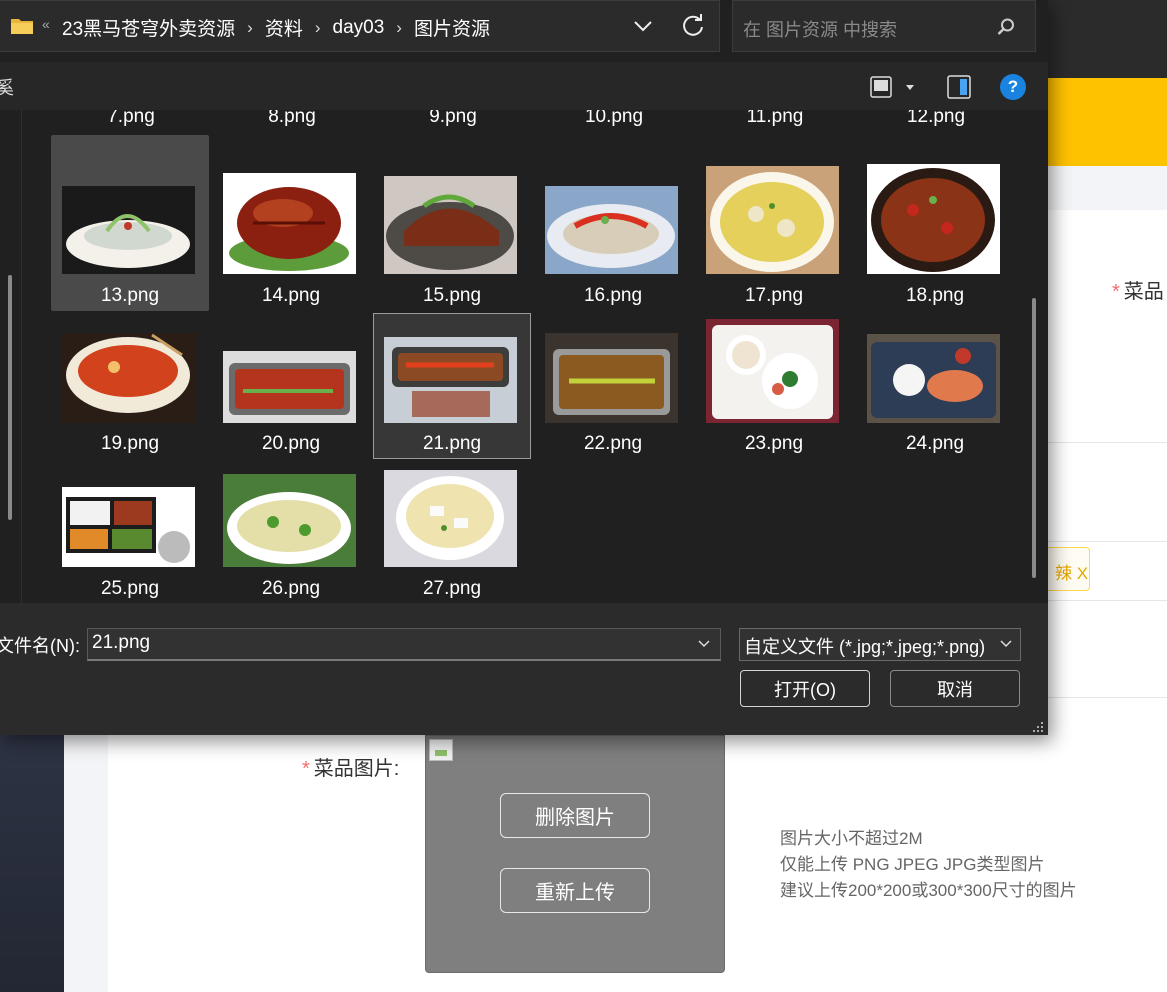 The width and height of the screenshot is (1167, 992). I want to click on file-item: 17.png, so click(774, 223).